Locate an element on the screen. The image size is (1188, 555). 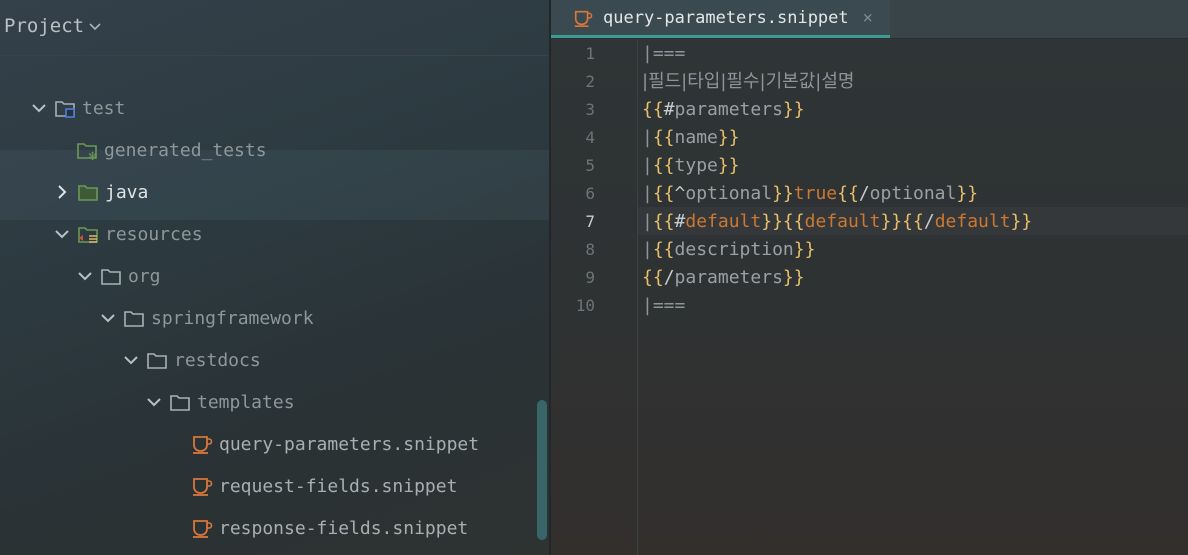
tab-query-parameters-snippet: query-parameters.snippet × is located at coordinates (720, 19).